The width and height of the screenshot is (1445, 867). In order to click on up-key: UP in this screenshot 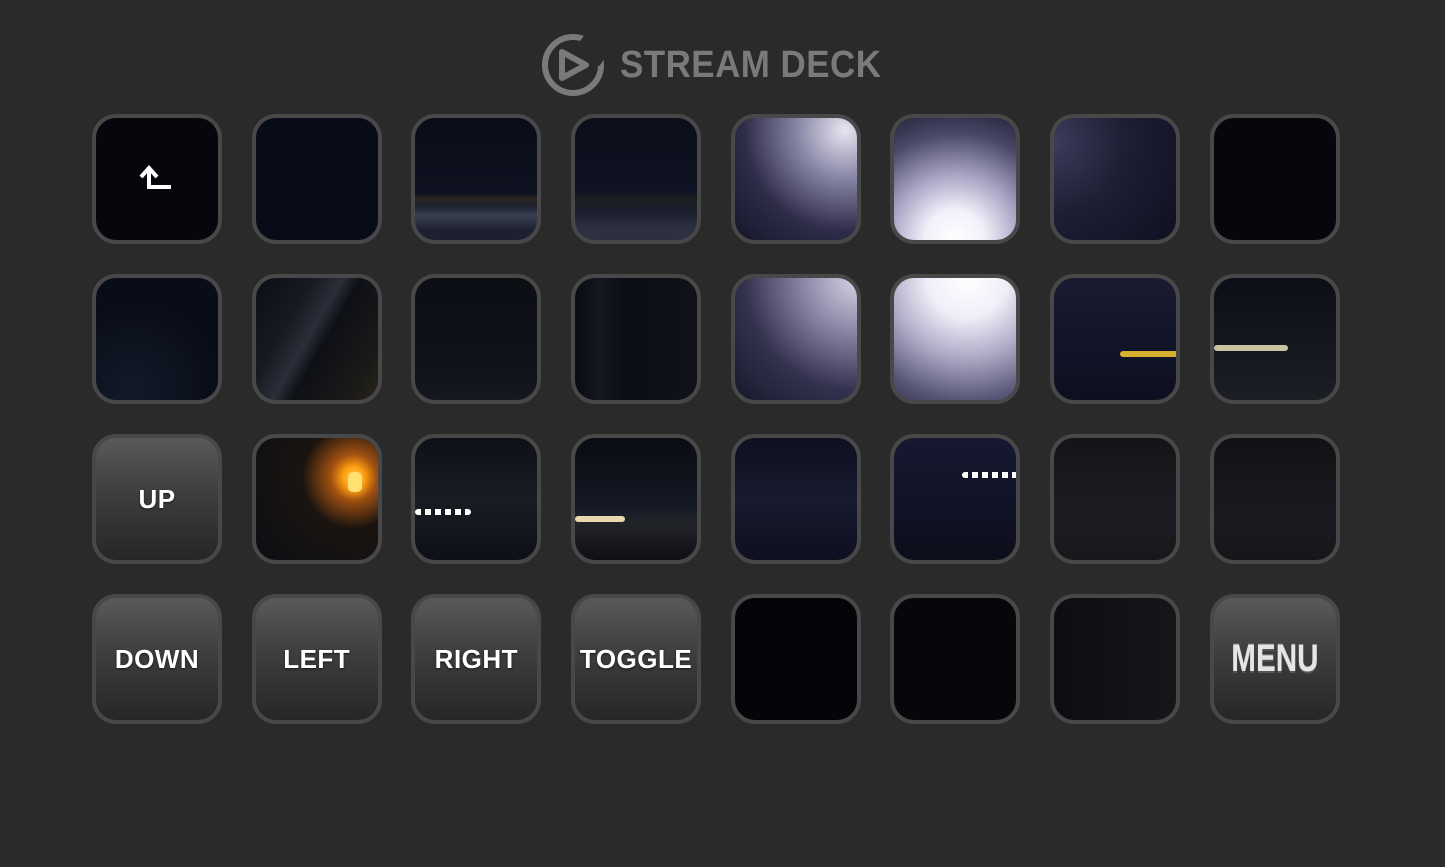, I will do `click(157, 499)`.